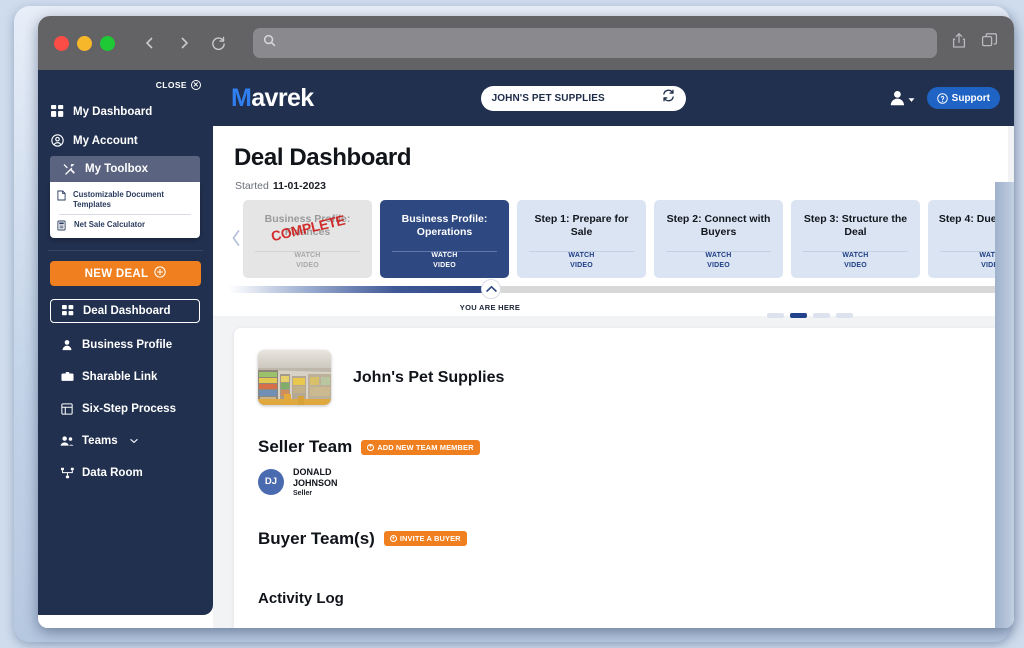 This screenshot has height=648, width=1024. What do you see at coordinates (110, 225) in the screenshot?
I see `submenu-item-label: Net Sale Calculator` at bounding box center [110, 225].